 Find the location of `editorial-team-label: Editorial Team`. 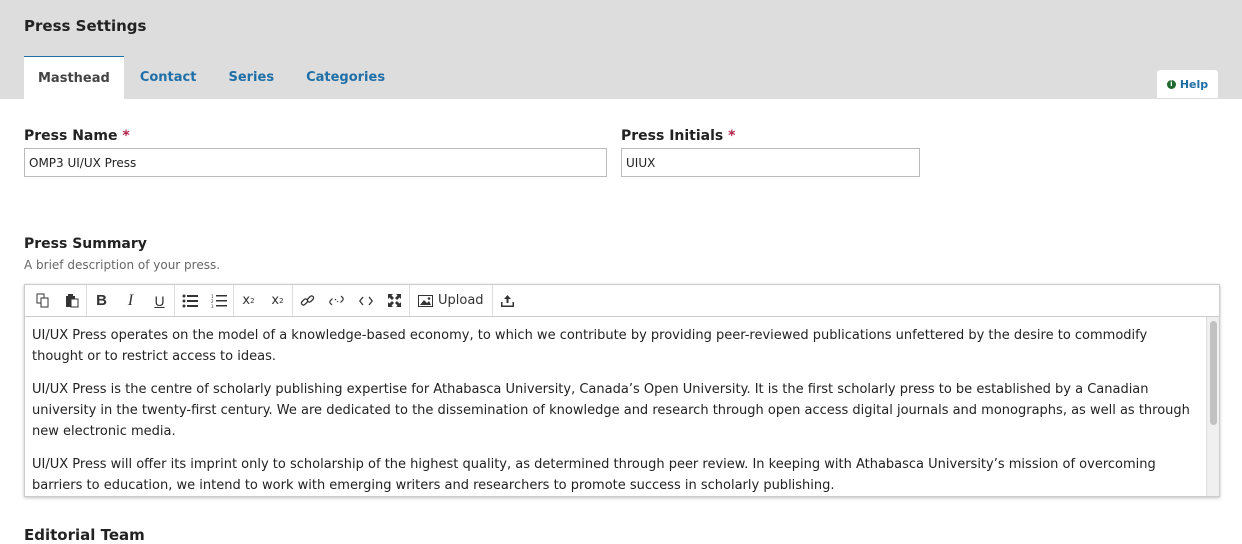

editorial-team-label: Editorial Team is located at coordinates (84, 535).